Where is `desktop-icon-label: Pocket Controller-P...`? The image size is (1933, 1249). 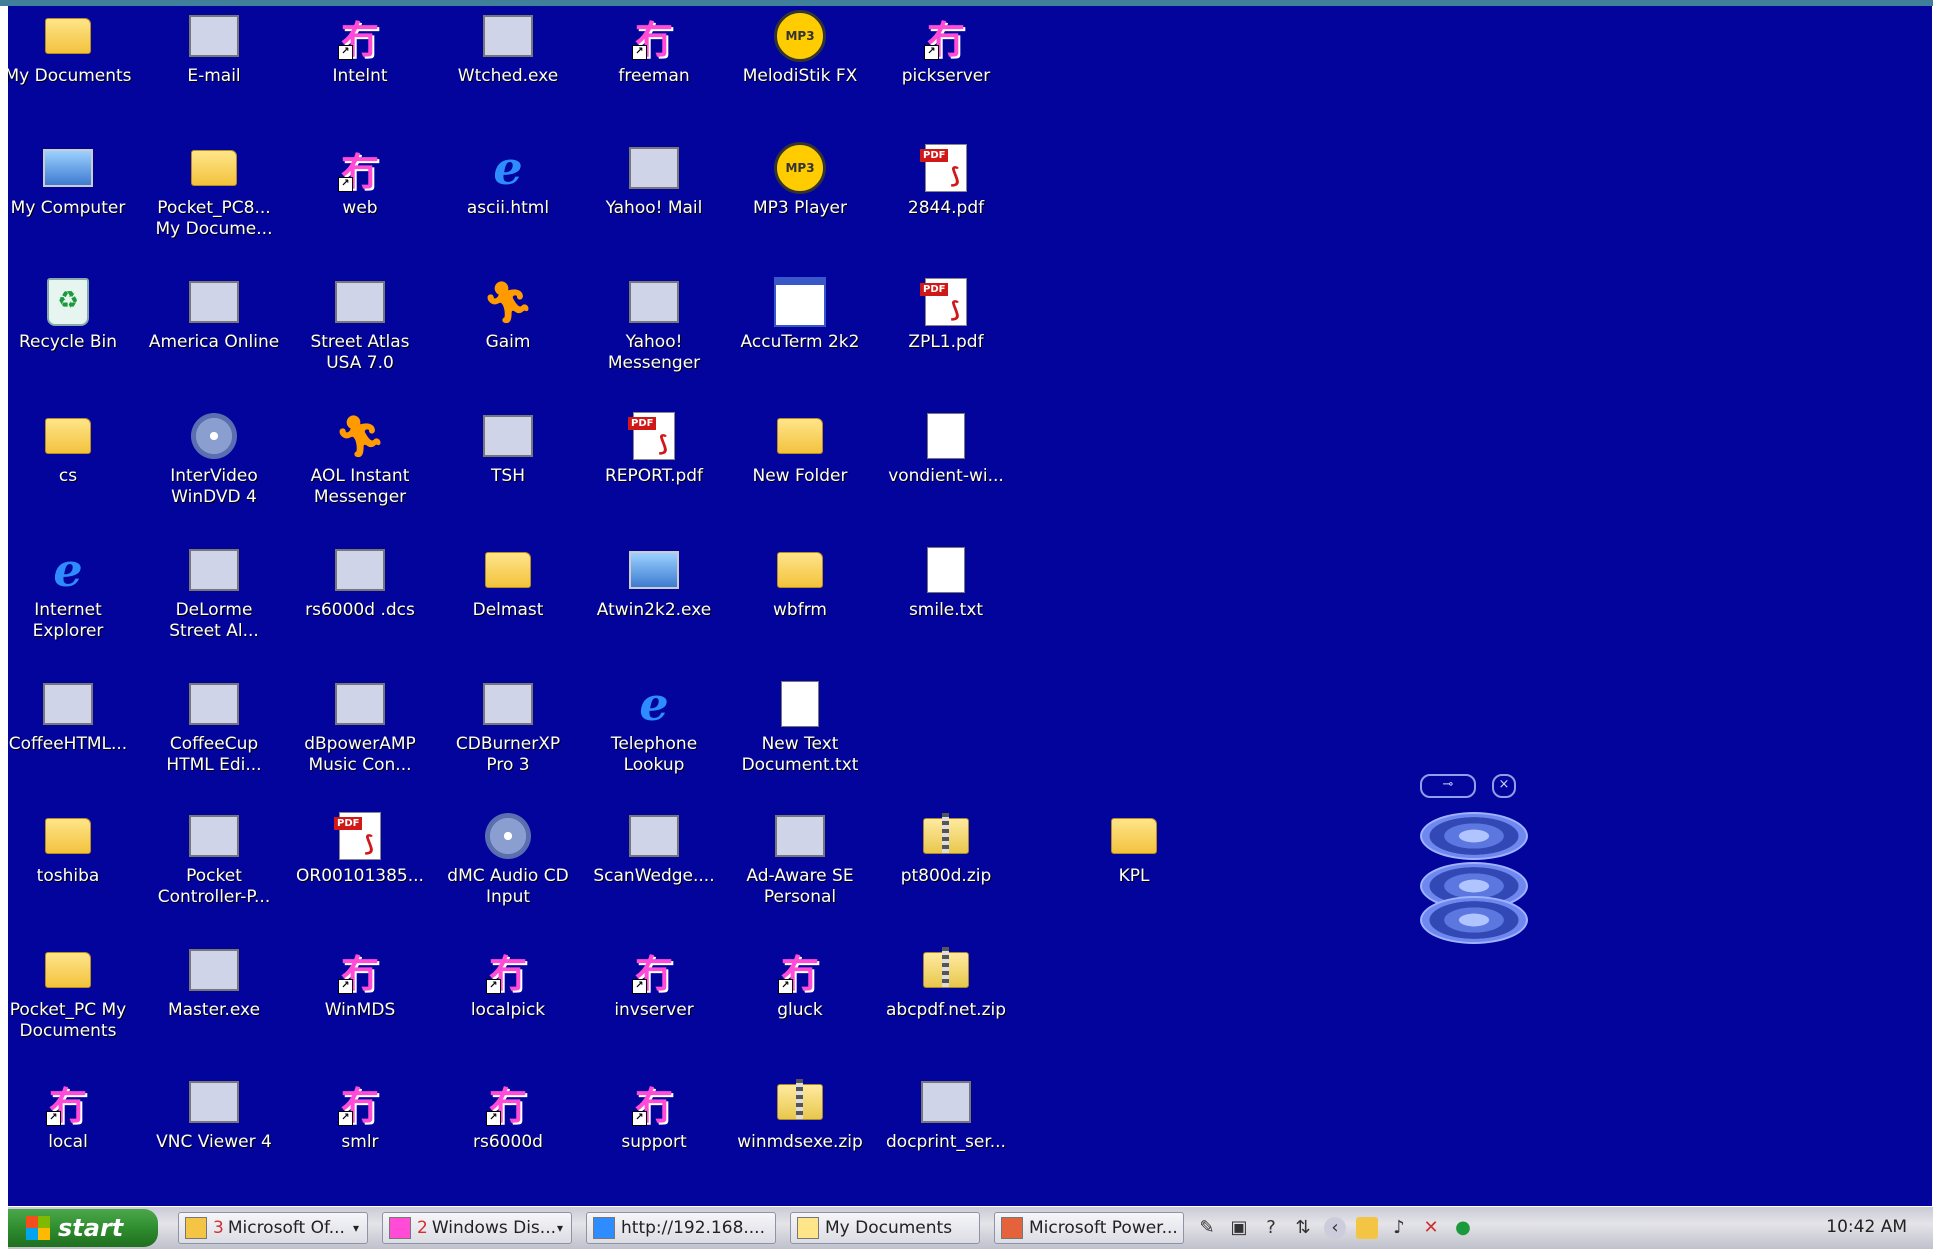
desktop-icon-label: Pocket Controller-P... is located at coordinates (214, 886).